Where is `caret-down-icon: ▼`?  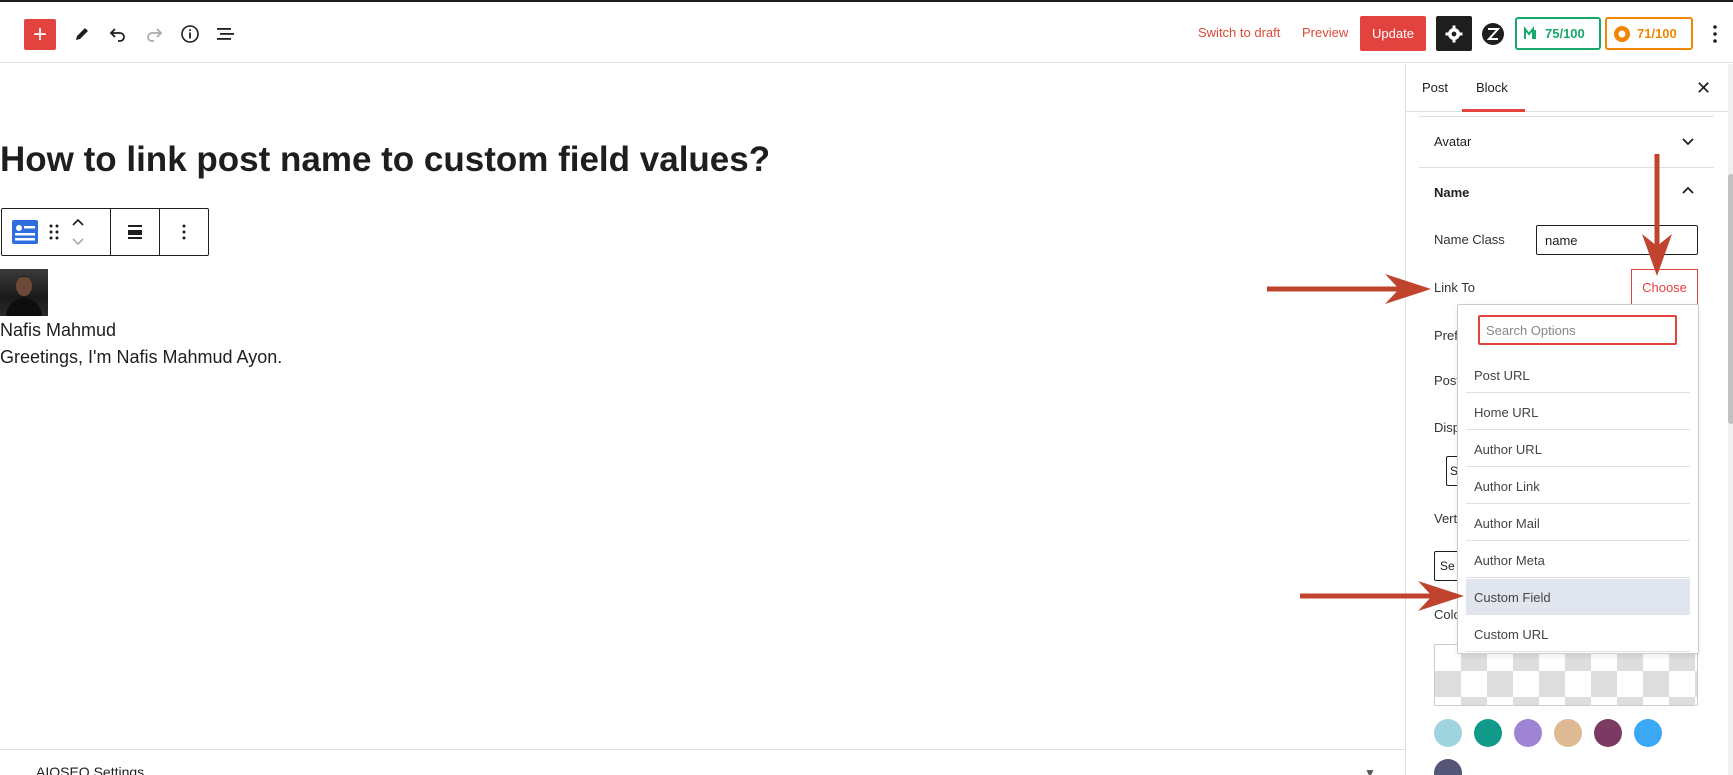
caret-down-icon: ▼ is located at coordinates (1370, 770).